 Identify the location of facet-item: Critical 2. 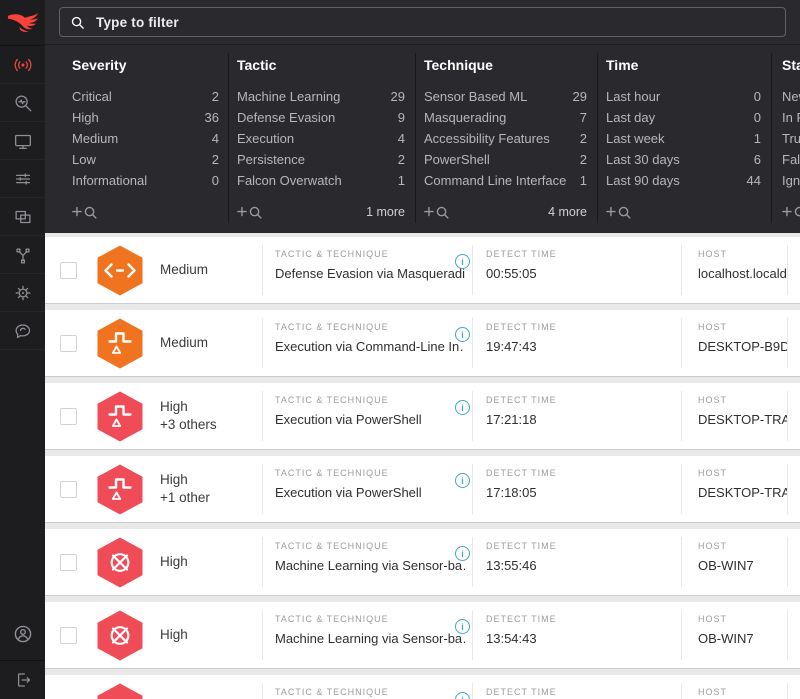
(145, 96).